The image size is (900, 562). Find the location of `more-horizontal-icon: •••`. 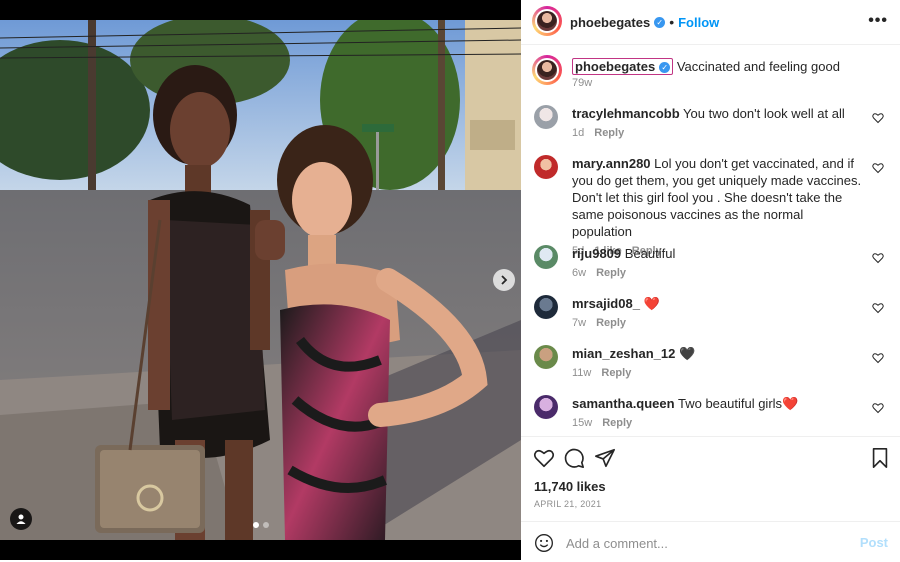

more-horizontal-icon: ••• is located at coordinates (878, 21).